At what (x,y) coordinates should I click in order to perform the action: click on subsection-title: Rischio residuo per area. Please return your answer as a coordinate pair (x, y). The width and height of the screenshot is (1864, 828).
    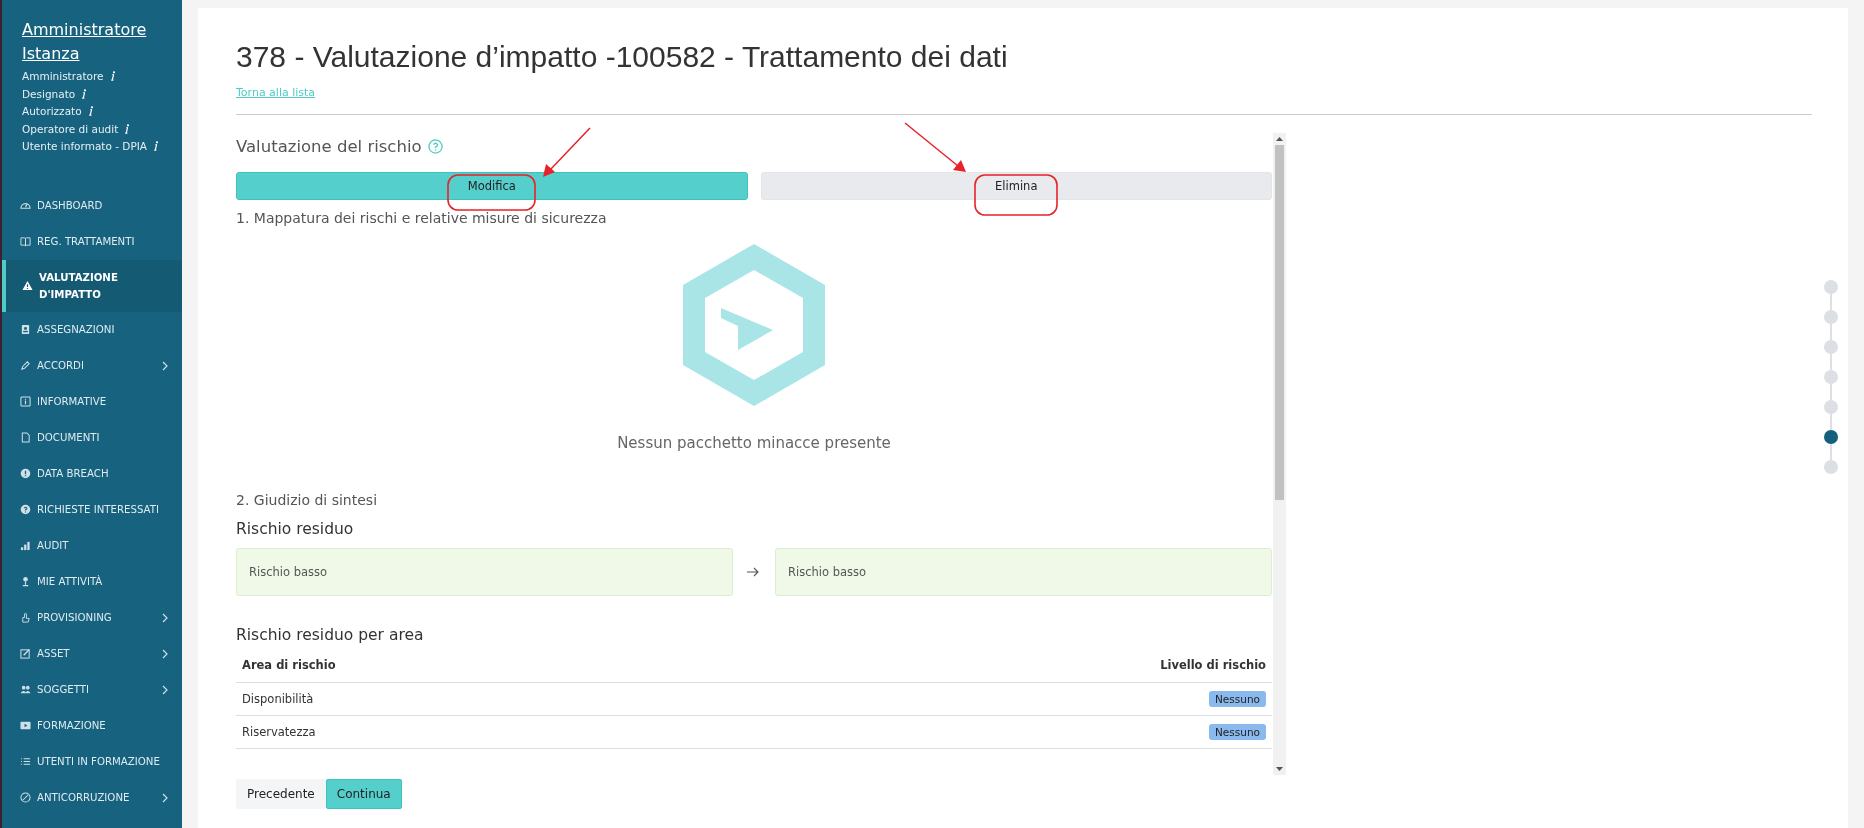
    Looking at the image, I should click on (330, 635).